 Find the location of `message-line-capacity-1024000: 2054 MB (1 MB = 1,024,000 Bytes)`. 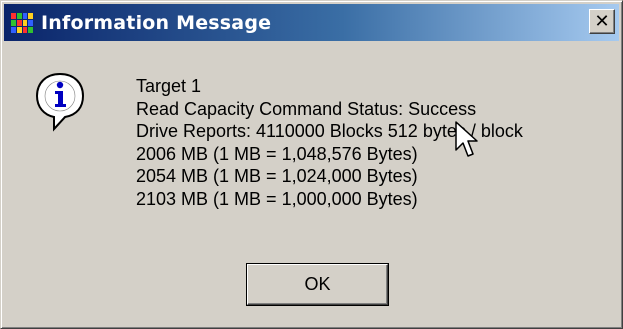

message-line-capacity-1024000: 2054 MB (1 MB = 1,024,000 Bytes) is located at coordinates (277, 176).